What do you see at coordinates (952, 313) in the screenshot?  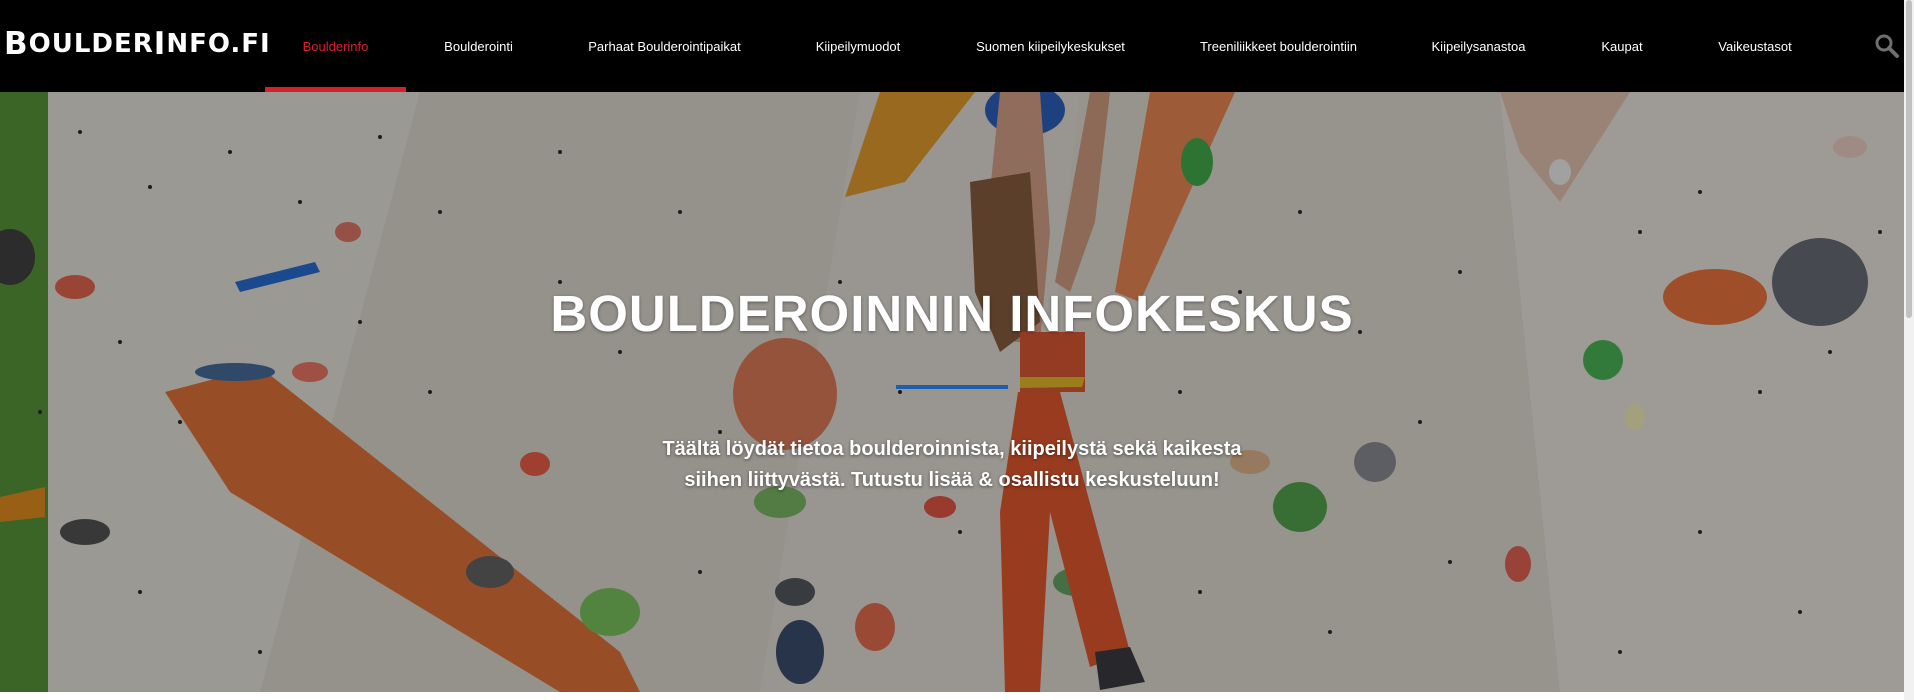 I see `hero-title: BOULDEROINNIN INFOKESKUS` at bounding box center [952, 313].